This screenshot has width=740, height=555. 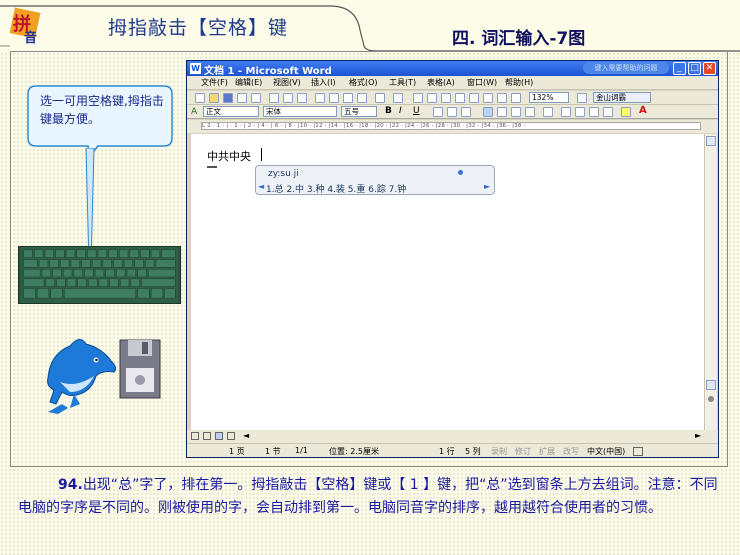 I want to click on bold-icon: B, so click(x=388, y=111).